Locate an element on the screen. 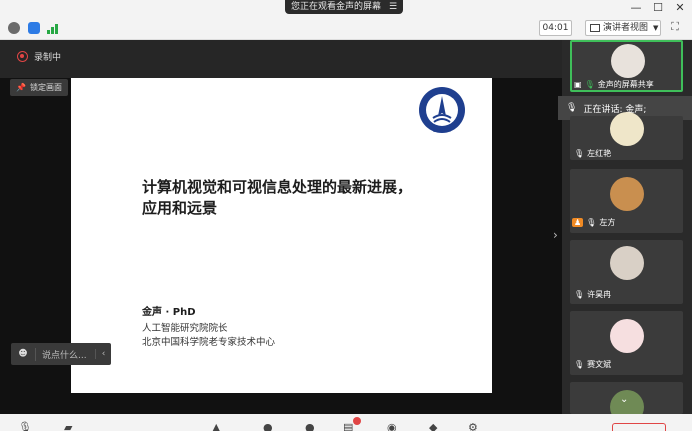  slide-title: 计算机视觉和可视信息处理的最新进展， 应用和远景 is located at coordinates (302, 198).